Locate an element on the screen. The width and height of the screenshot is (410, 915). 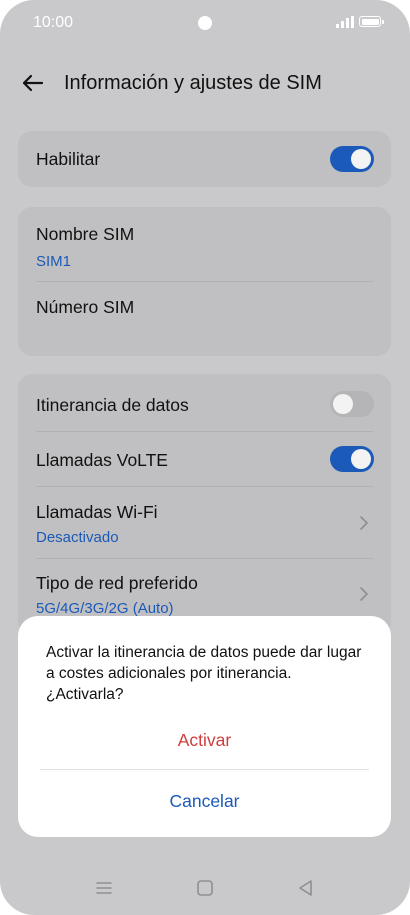
sim-name-row: Nombre SIM SIM1 is located at coordinates (204, 244).